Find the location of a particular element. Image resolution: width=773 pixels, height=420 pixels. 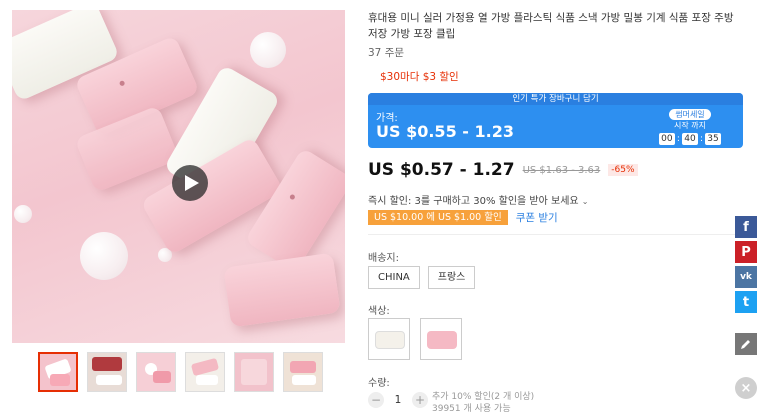

original-price: US $1.63 - 3.63 is located at coordinates (561, 170).